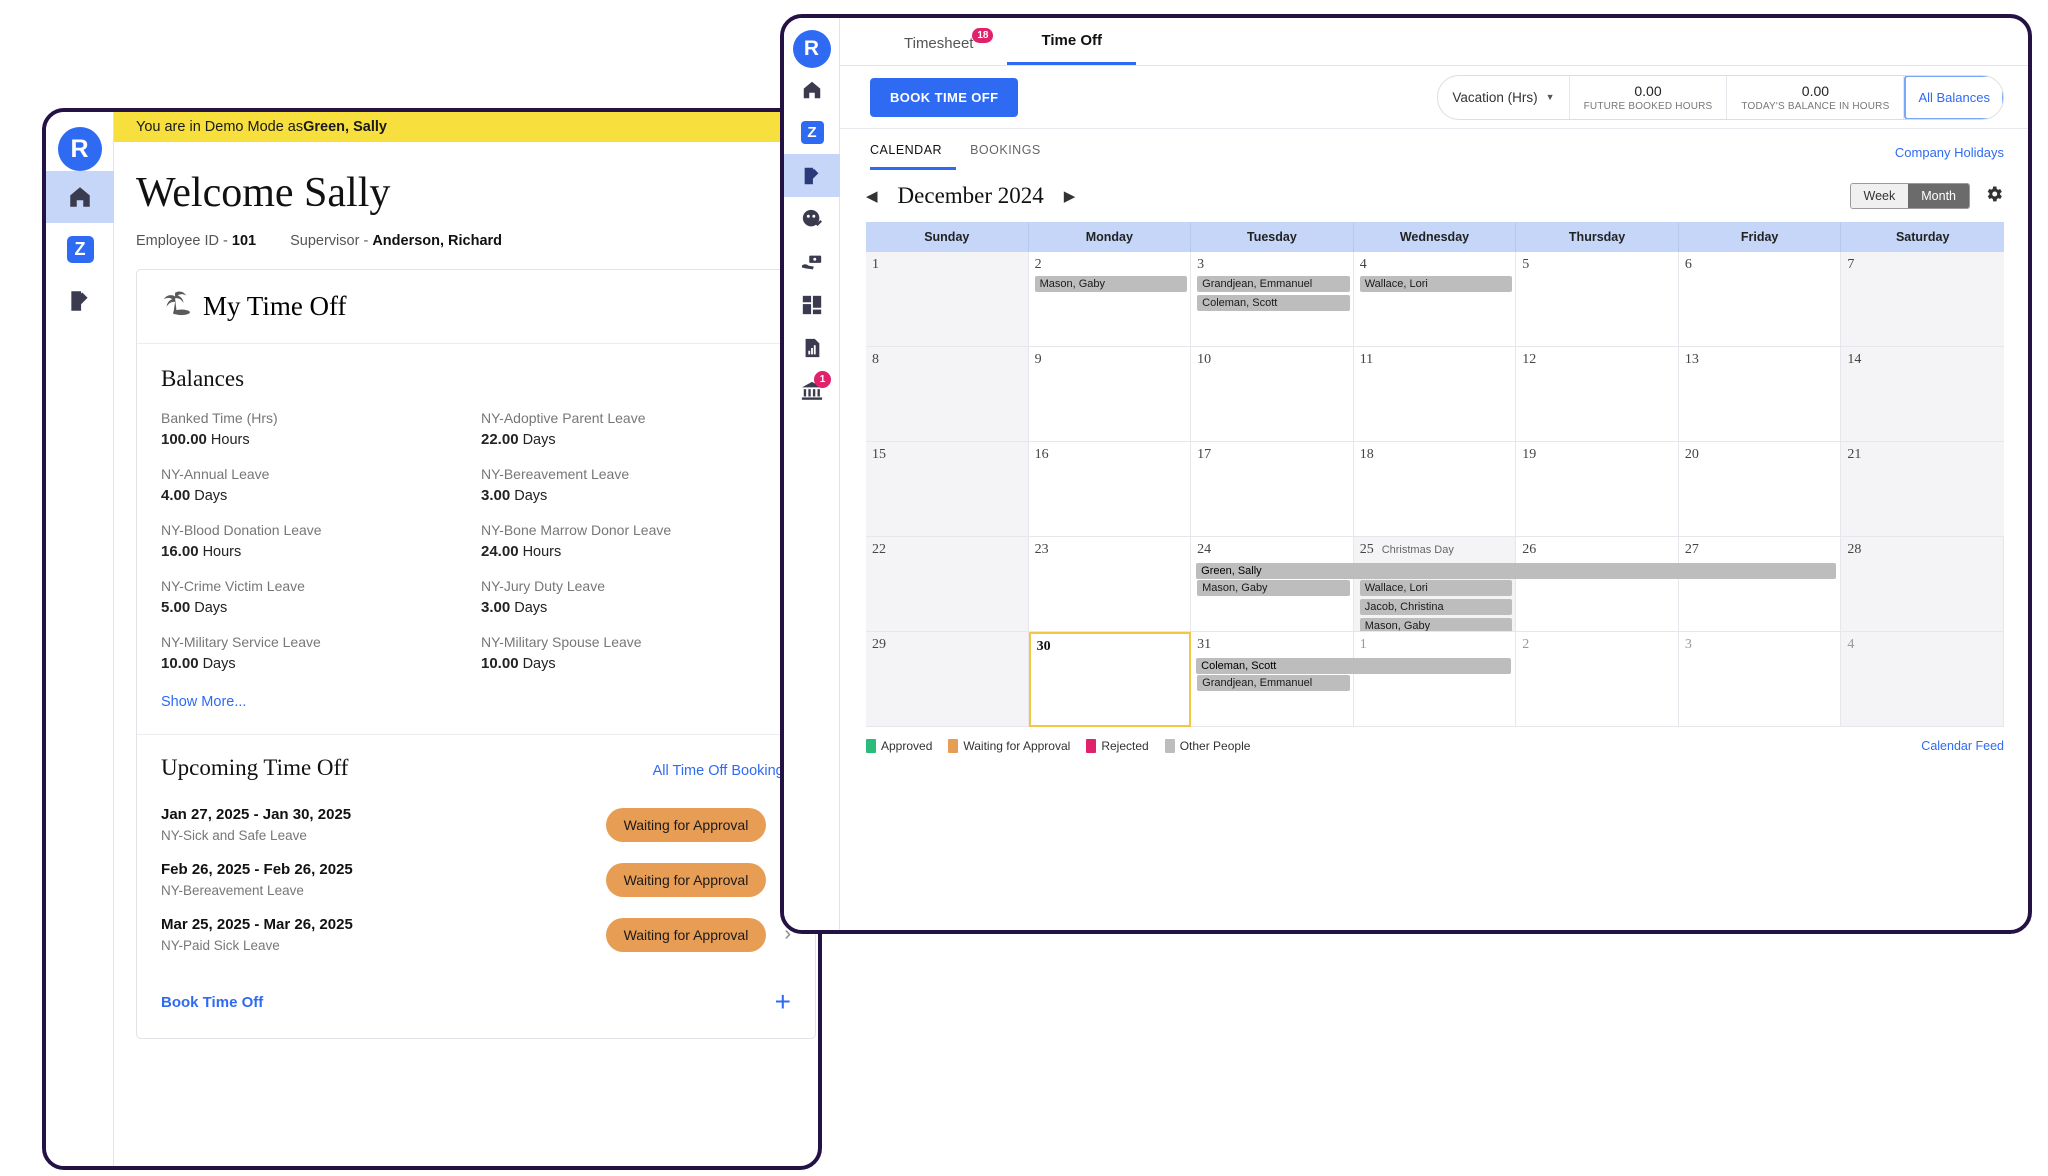  I want to click on calendar-day-cell: 19, so click(1597, 489).